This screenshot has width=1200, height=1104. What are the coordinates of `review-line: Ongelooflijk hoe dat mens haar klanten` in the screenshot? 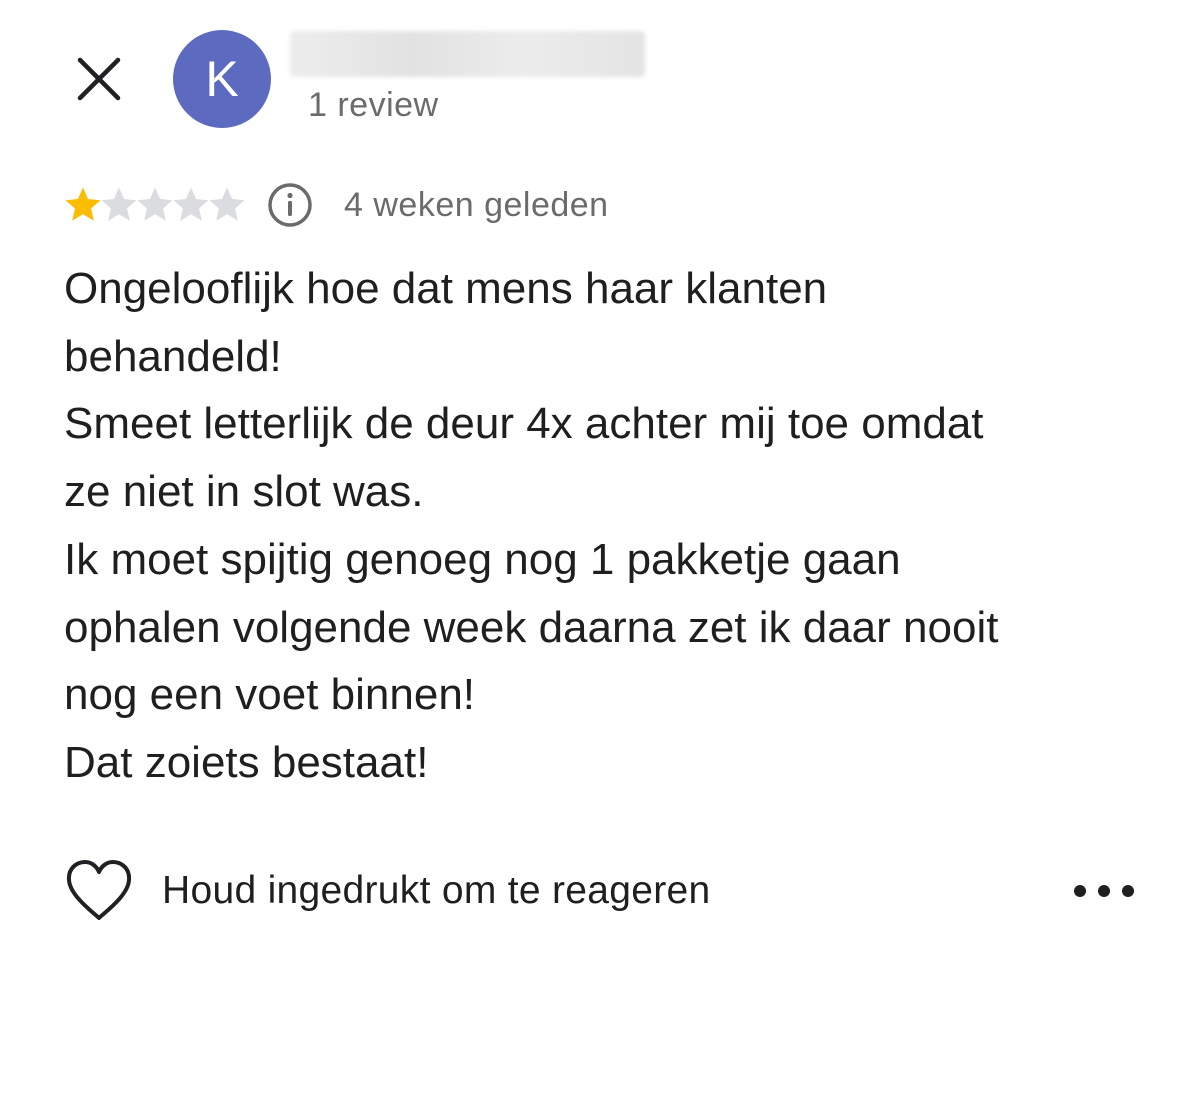 It's located at (446, 288).